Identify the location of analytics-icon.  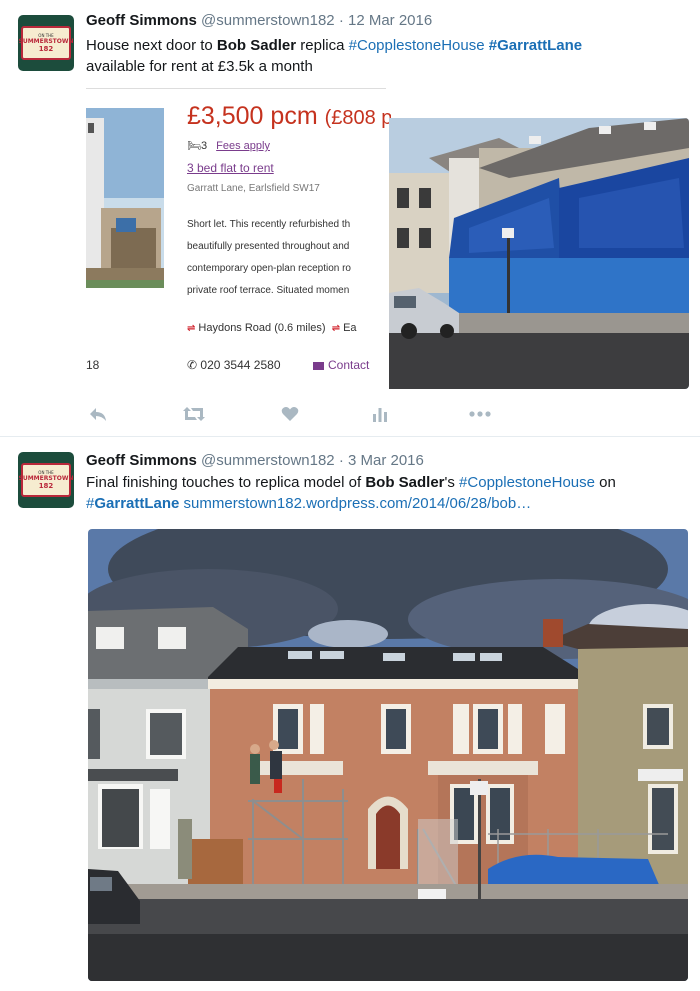
(380, 415).